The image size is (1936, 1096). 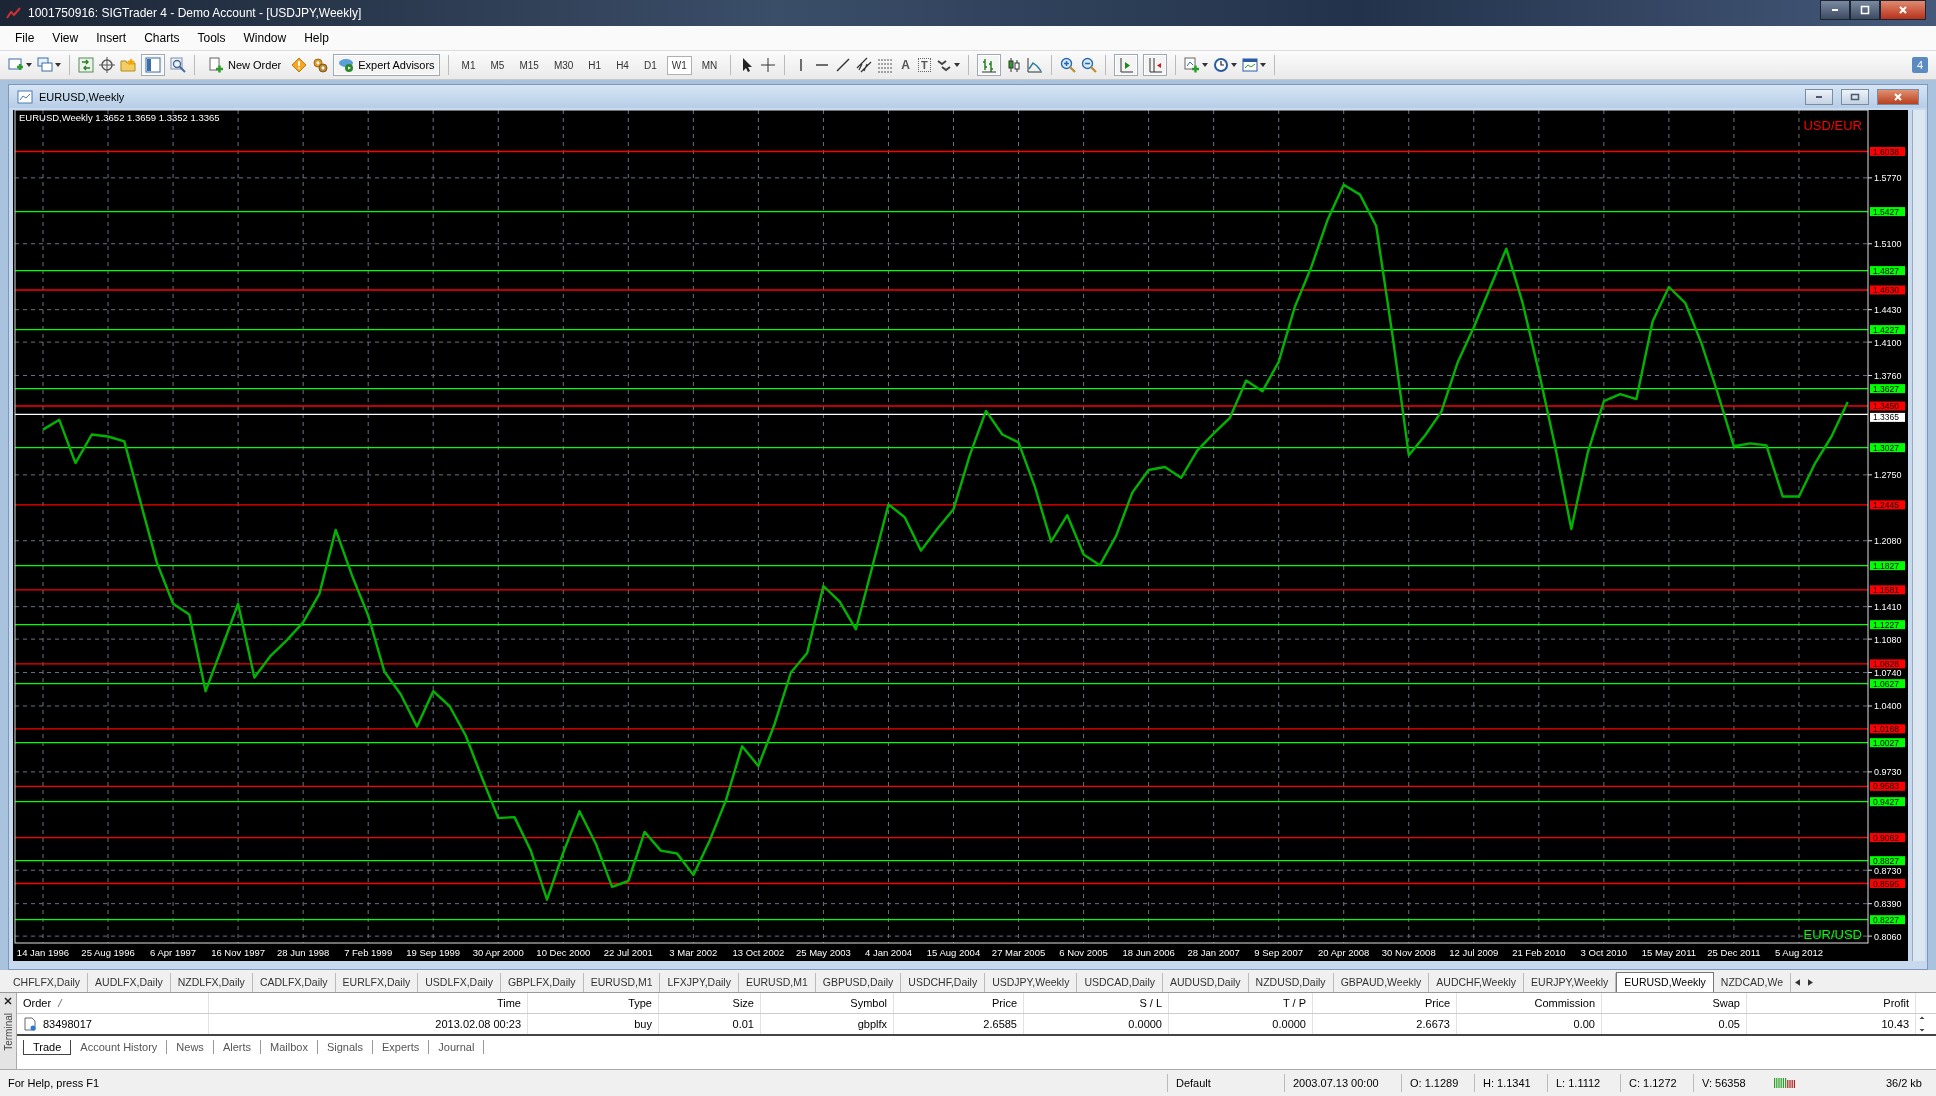 I want to click on terminal-tab: Account History, so click(x=119, y=1047).